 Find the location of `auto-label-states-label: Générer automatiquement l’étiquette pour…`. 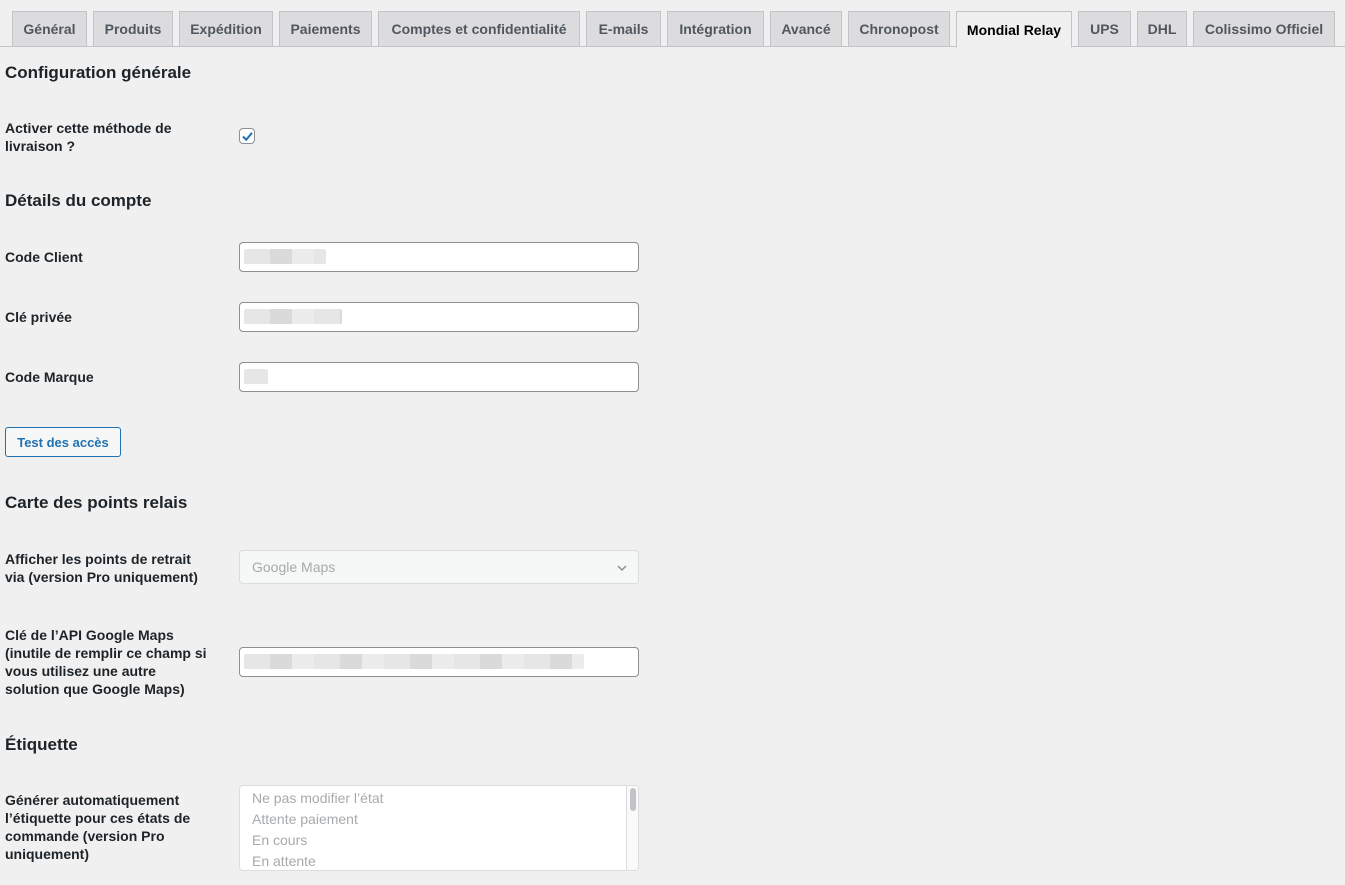

auto-label-states-label: Générer automatiquement l’étiquette pour… is located at coordinates (98, 827).